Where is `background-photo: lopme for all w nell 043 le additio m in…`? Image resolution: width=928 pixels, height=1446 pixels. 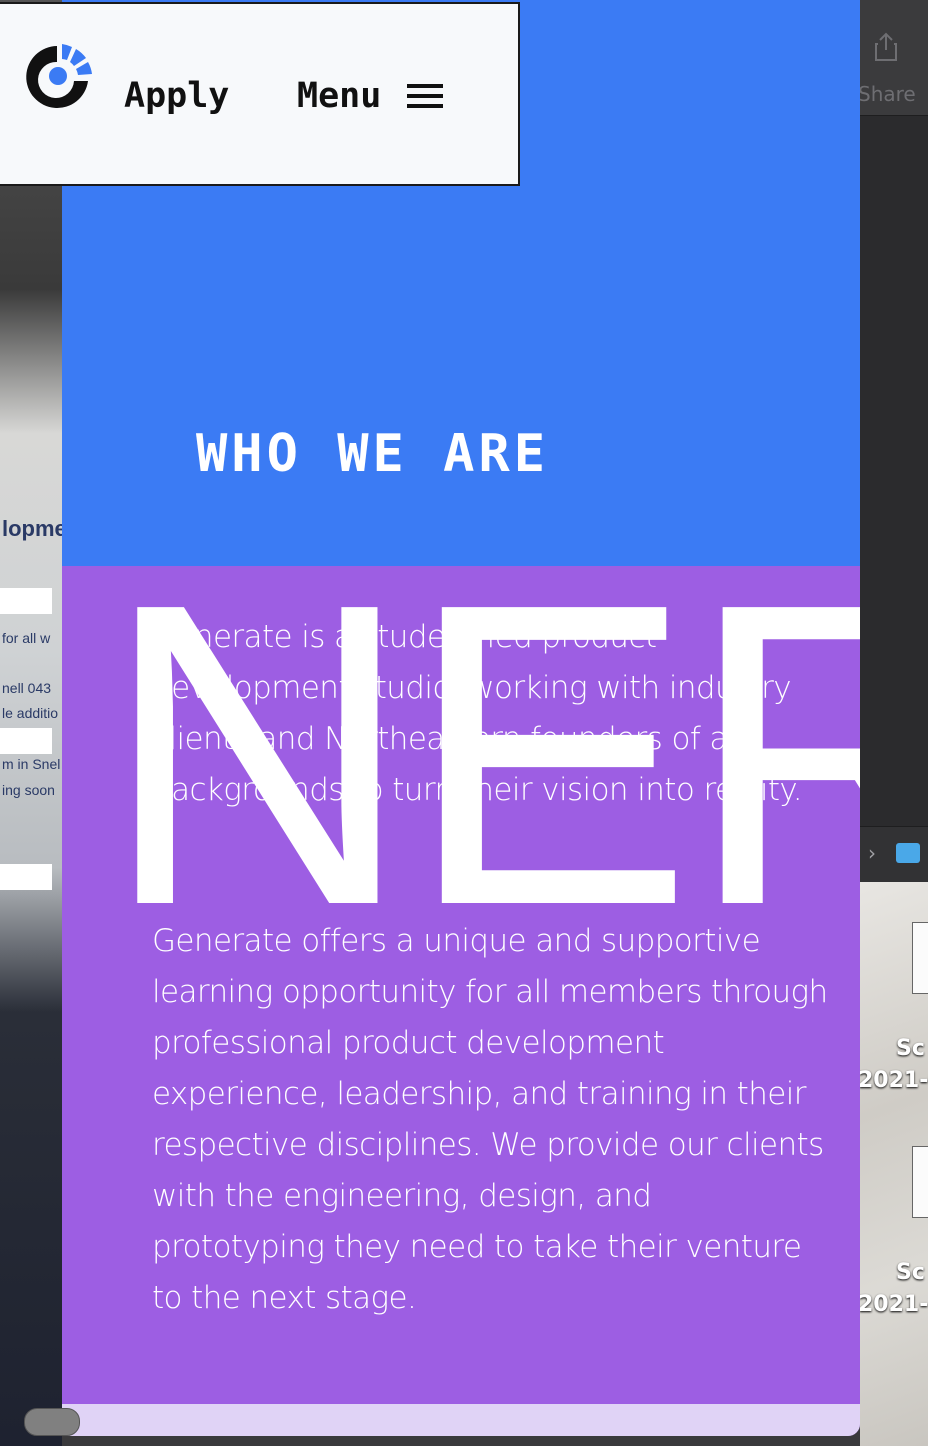
background-photo: lopme for all w nell 043 le additio m in… is located at coordinates (31, 723).